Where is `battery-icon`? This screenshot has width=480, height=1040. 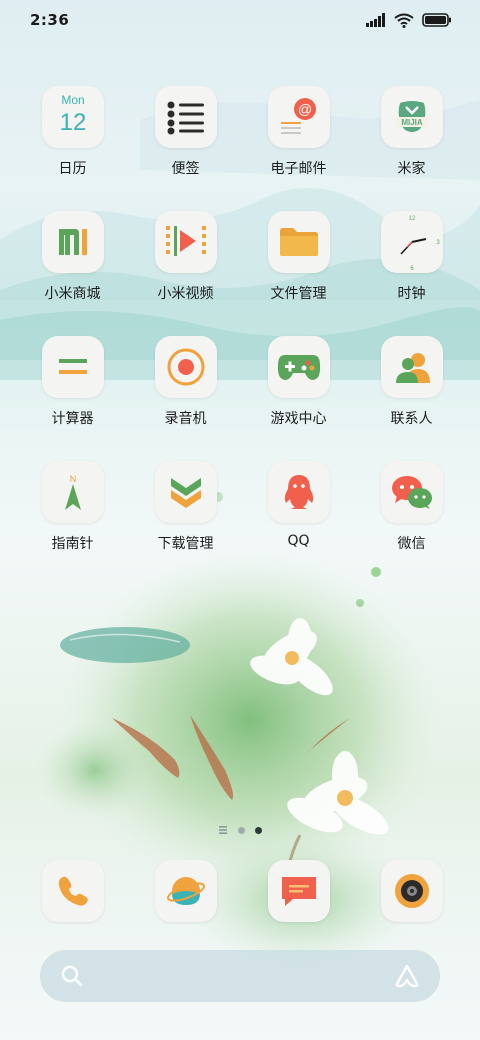 battery-icon is located at coordinates (436, 20).